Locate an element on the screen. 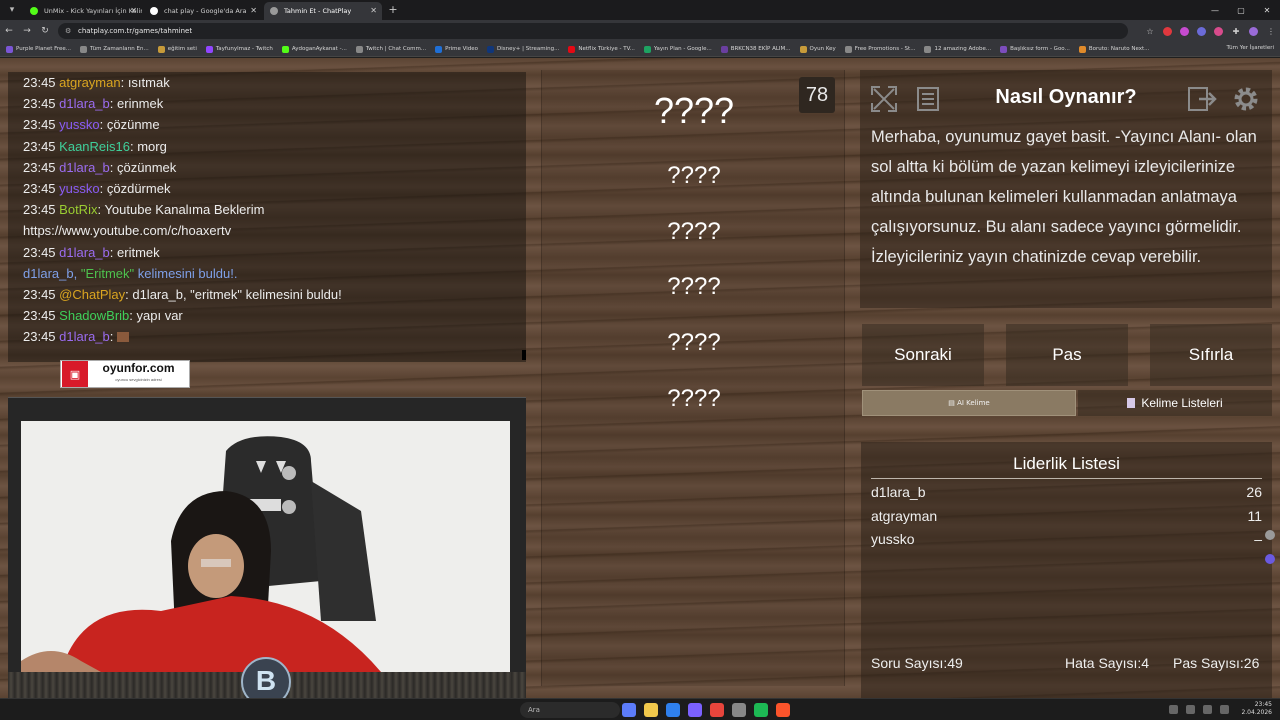 The height and width of the screenshot is (720, 1280). minimize-icon: — is located at coordinates (1215, 10).